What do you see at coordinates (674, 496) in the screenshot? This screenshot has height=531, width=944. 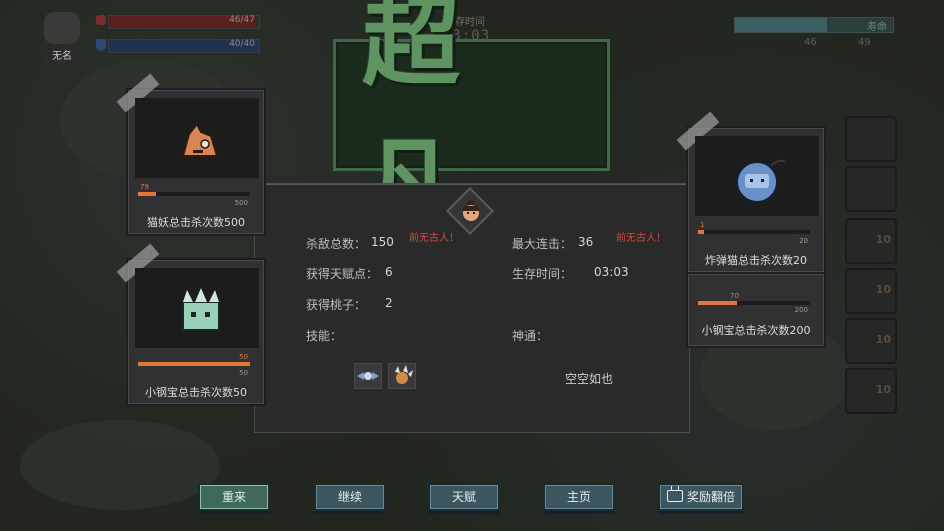 I see `tv-icon` at bounding box center [674, 496].